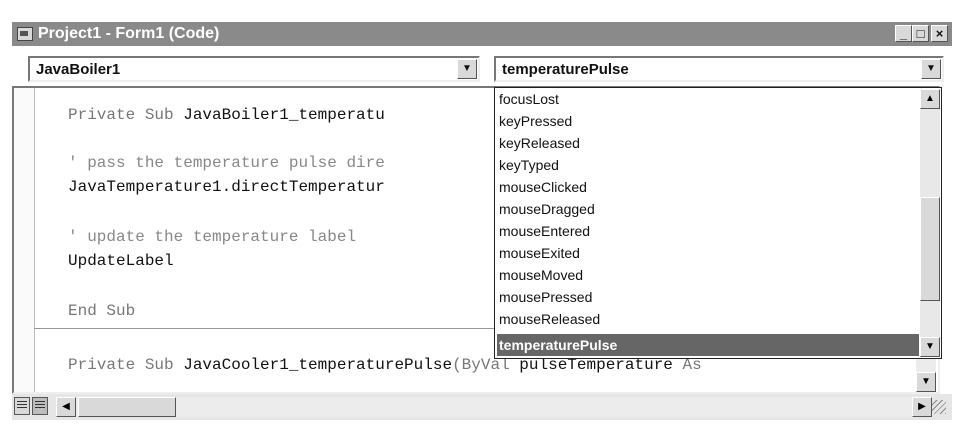 The image size is (956, 426). What do you see at coordinates (708, 165) in the screenshot?
I see `list-item: keyTyped` at bounding box center [708, 165].